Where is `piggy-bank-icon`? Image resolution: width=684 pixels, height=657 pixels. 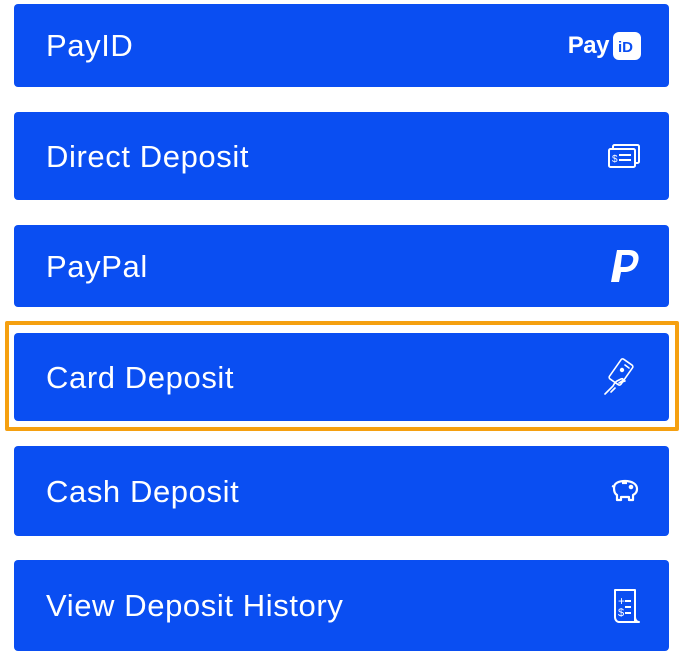
piggy-bank-icon is located at coordinates (625, 491).